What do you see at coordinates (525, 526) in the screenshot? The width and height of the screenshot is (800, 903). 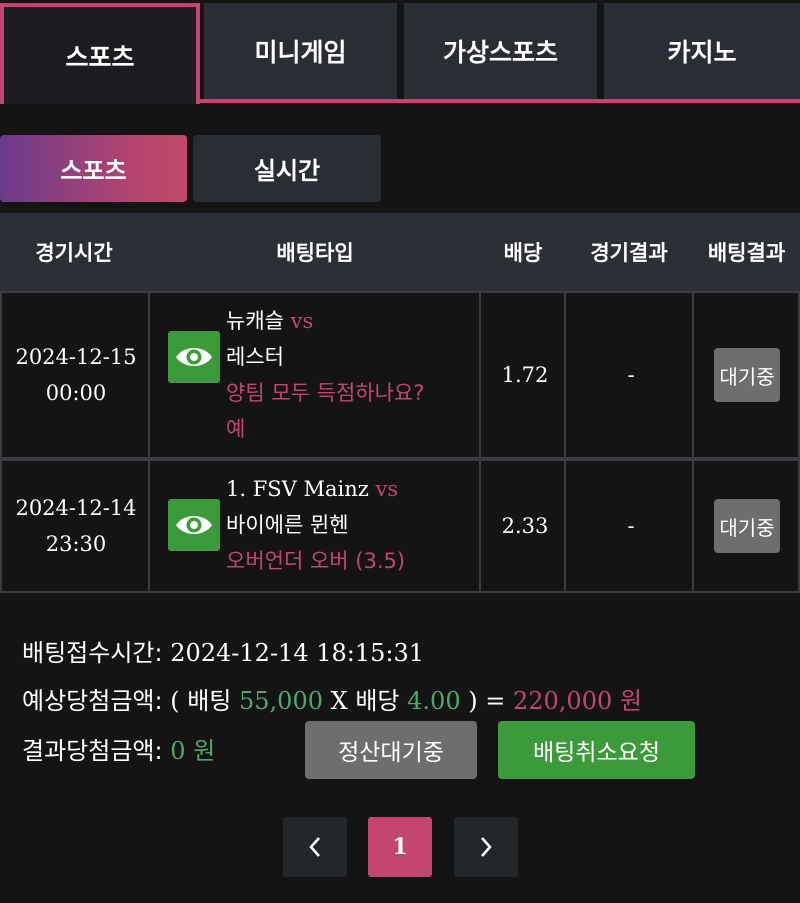 I see `odds-value: 2.33` at bounding box center [525, 526].